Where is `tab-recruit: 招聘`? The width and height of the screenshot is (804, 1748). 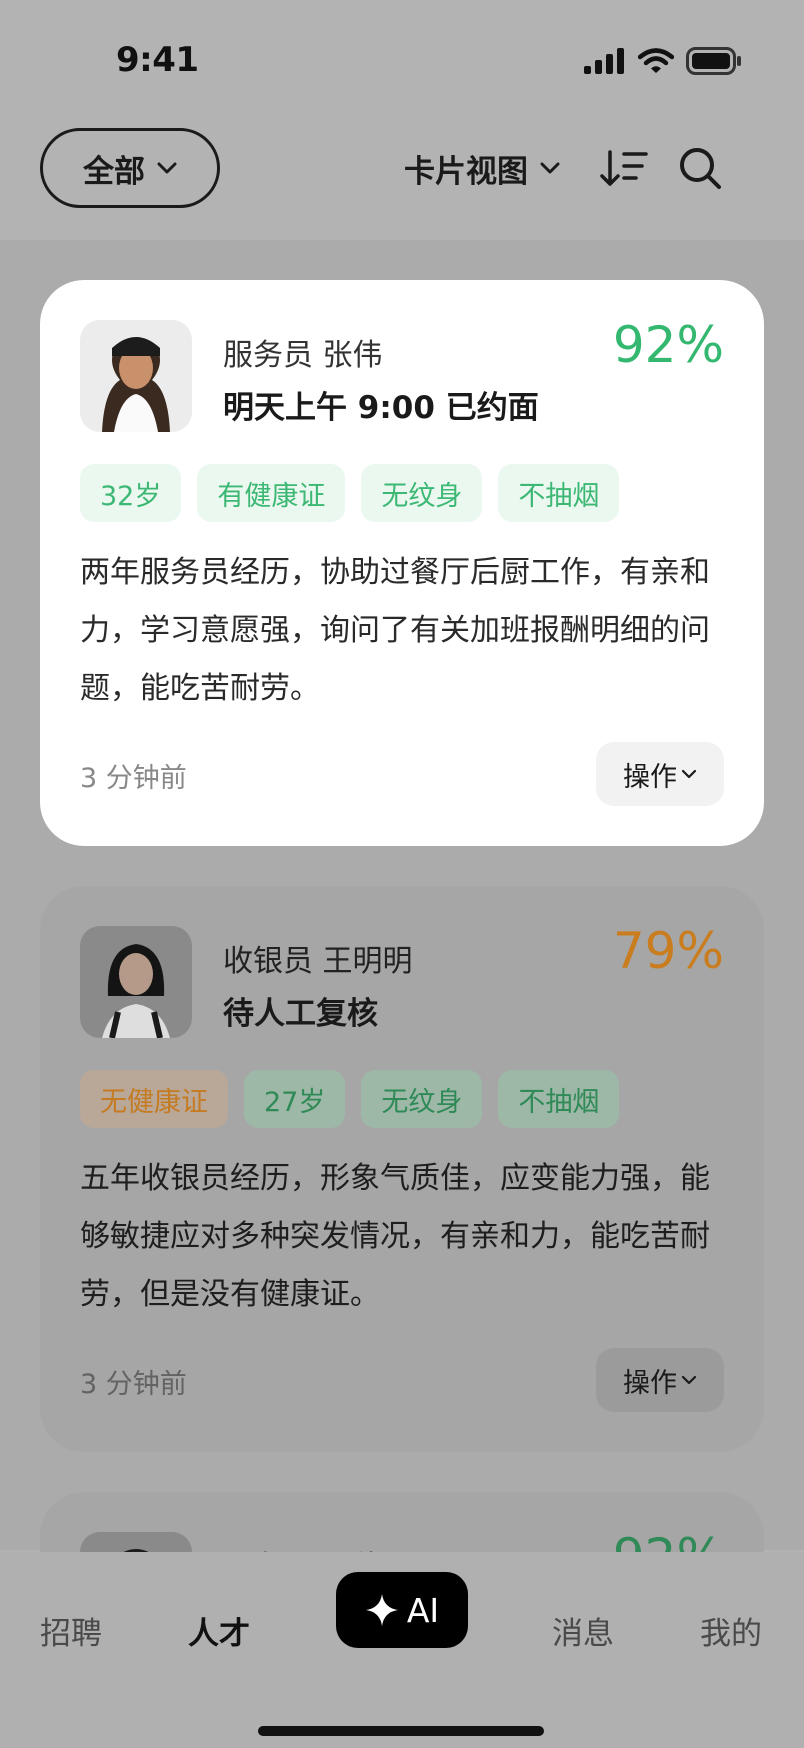
tab-recruit: 招聘 is located at coordinates (71, 1630).